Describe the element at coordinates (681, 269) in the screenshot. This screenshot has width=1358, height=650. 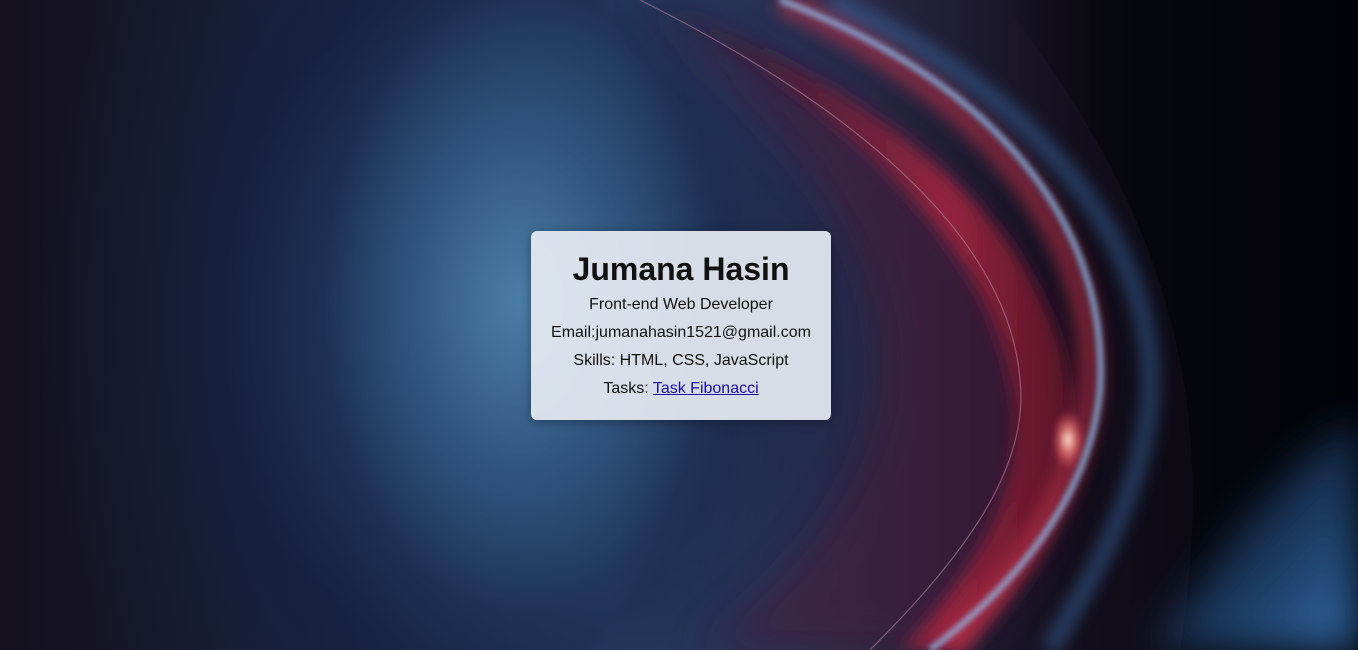
I see `profile-name-heading: Jumana Hasin` at that location.